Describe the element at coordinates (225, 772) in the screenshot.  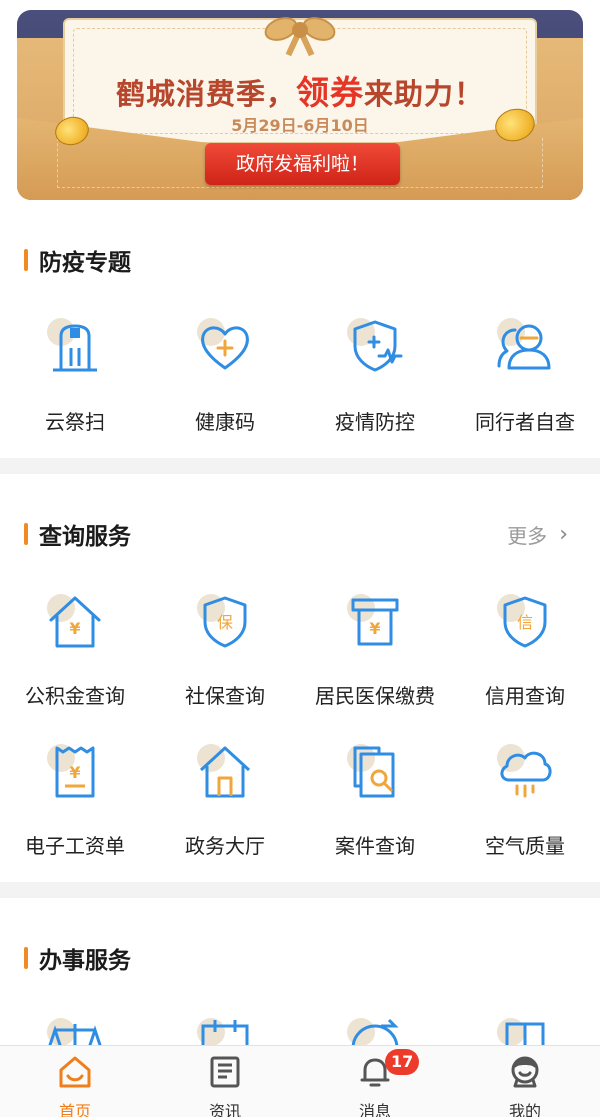
I see `hall-icon` at that location.